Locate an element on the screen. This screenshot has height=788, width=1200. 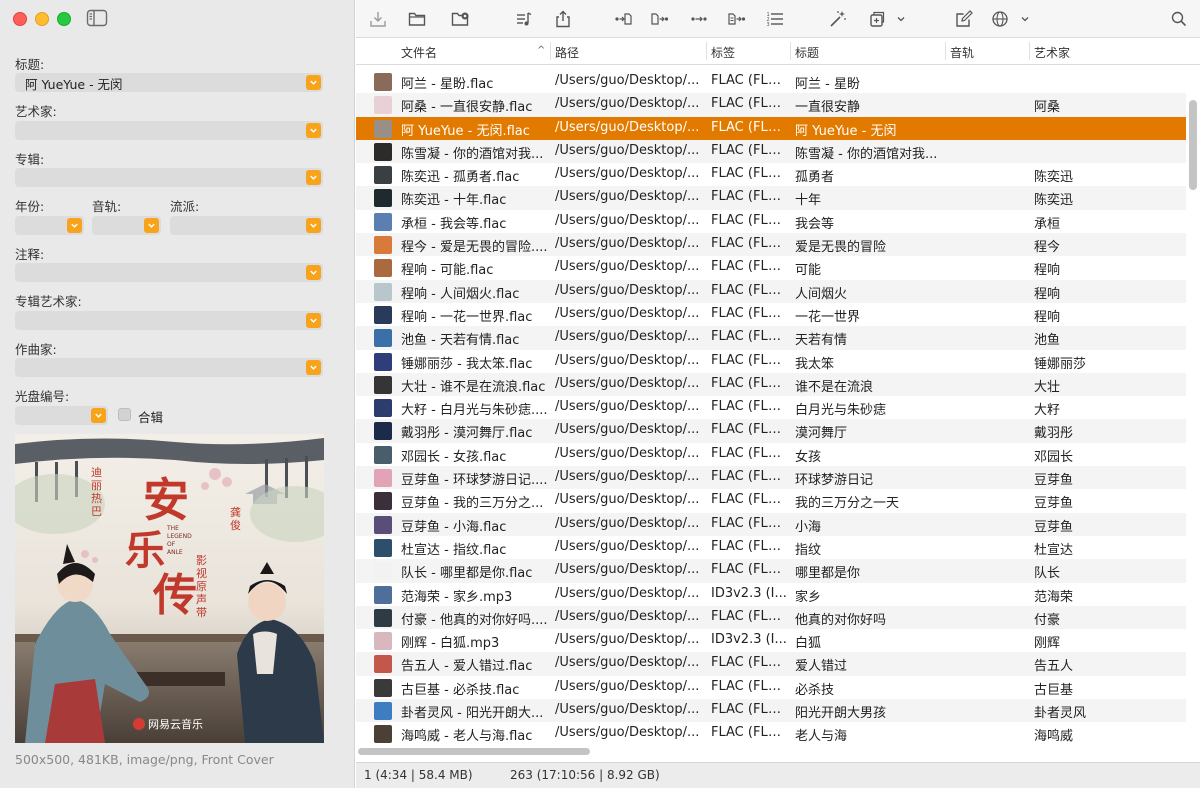
title-cell: 必杀技 is located at coordinates (815, 690).